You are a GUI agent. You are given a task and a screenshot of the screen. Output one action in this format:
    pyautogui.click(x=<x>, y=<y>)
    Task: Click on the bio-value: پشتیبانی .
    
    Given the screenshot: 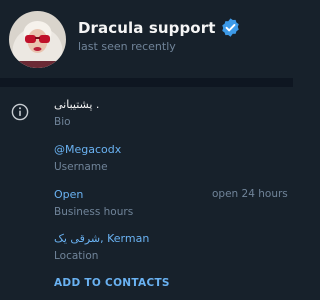 What is the action you would take?
    pyautogui.click(x=77, y=104)
    